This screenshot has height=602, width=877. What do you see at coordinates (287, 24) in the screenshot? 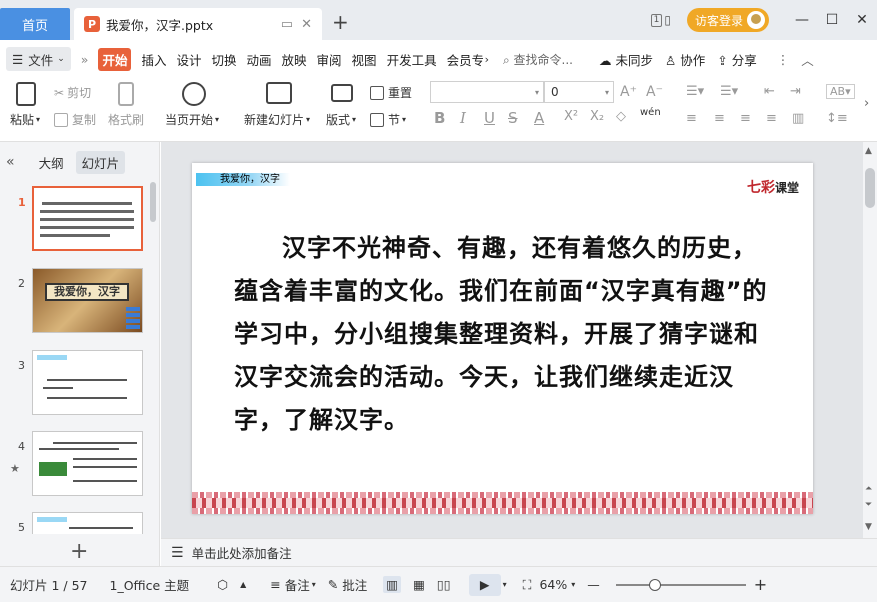
I see `pin-window-icon: ▭` at bounding box center [287, 24].